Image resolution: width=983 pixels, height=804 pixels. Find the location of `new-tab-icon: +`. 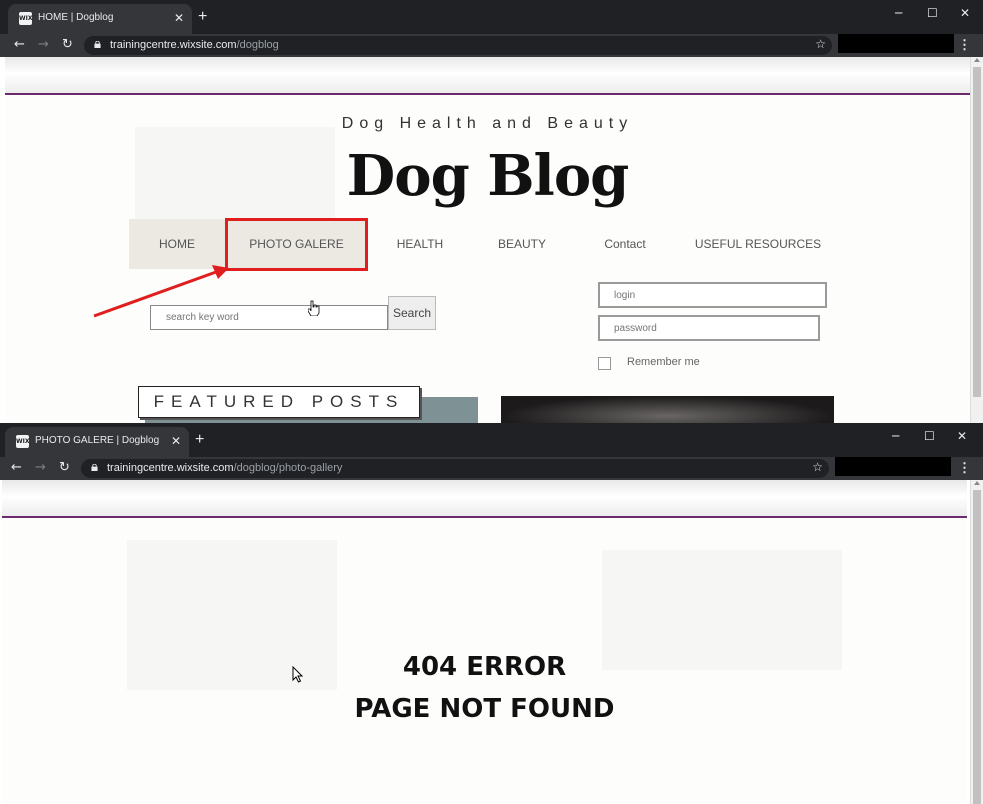

new-tab-icon: + is located at coordinates (199, 440).